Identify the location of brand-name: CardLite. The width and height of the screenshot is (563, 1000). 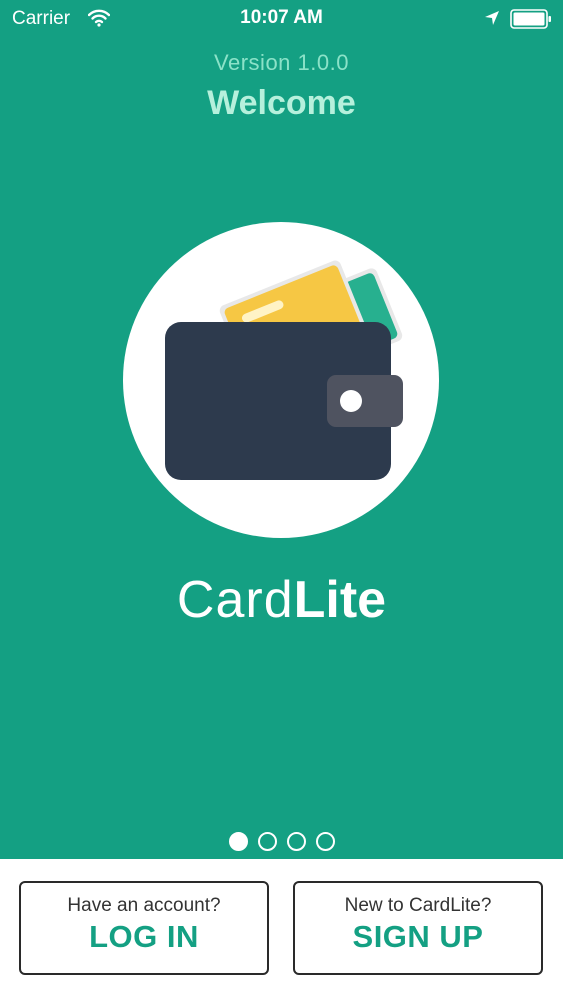
(281, 600).